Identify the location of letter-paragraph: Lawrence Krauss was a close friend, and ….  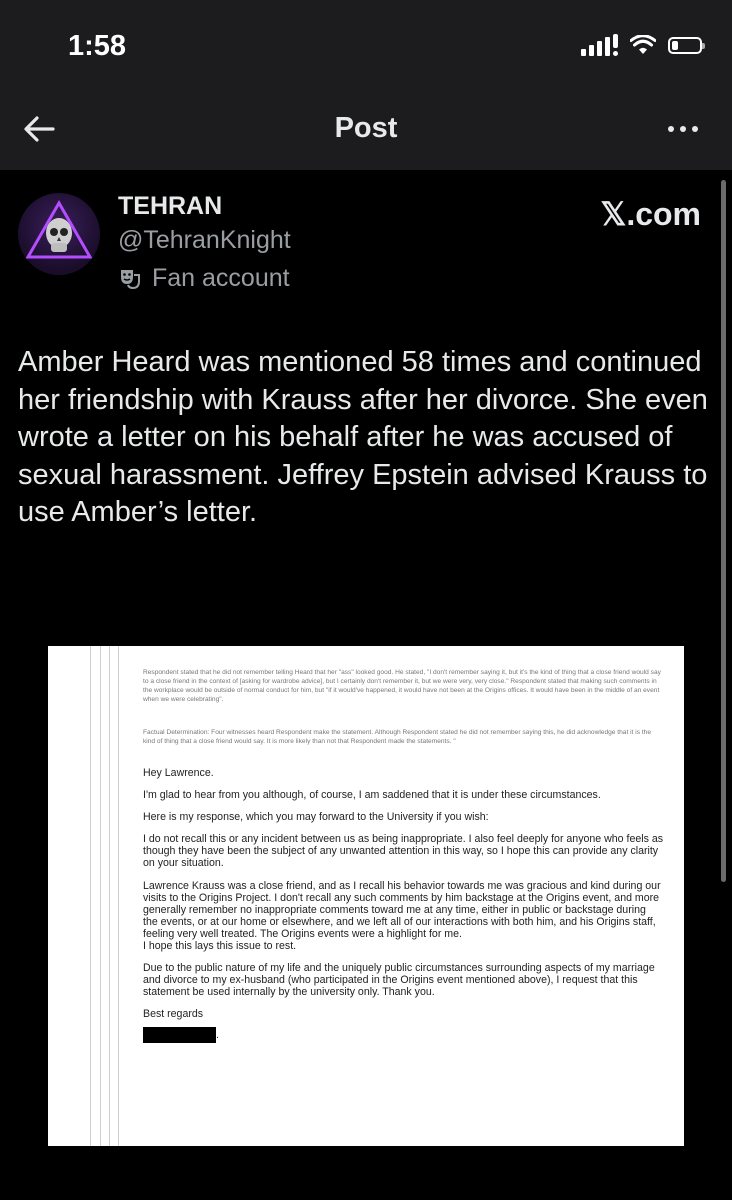
(402, 909).